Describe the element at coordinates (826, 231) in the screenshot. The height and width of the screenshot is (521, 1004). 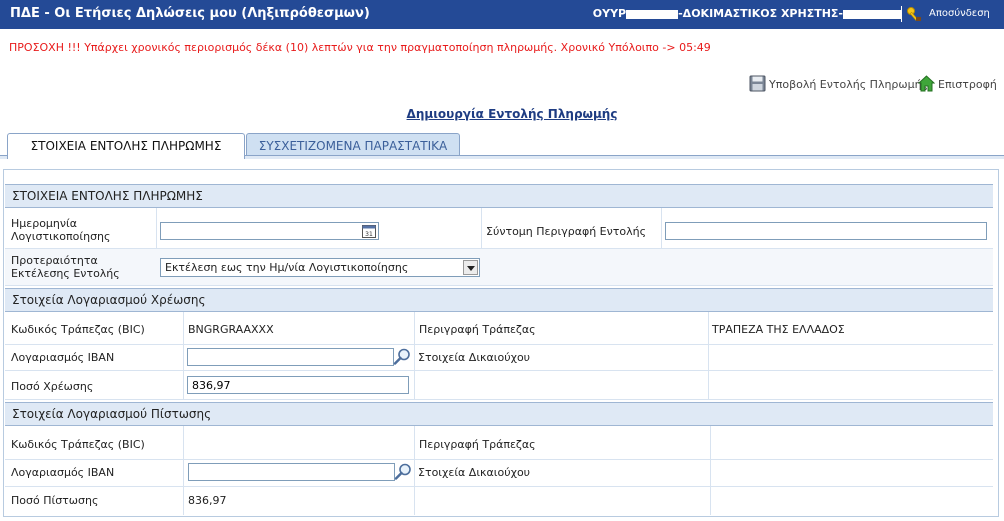
I see `short-description-input` at that location.